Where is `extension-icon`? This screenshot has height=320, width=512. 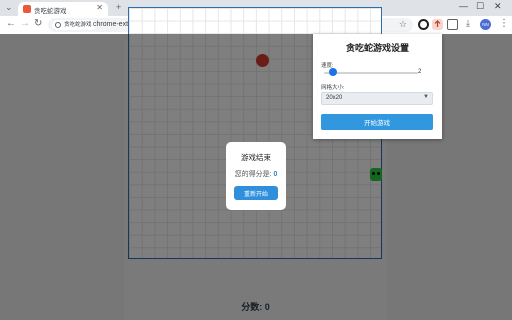 extension-icon is located at coordinates (423, 24).